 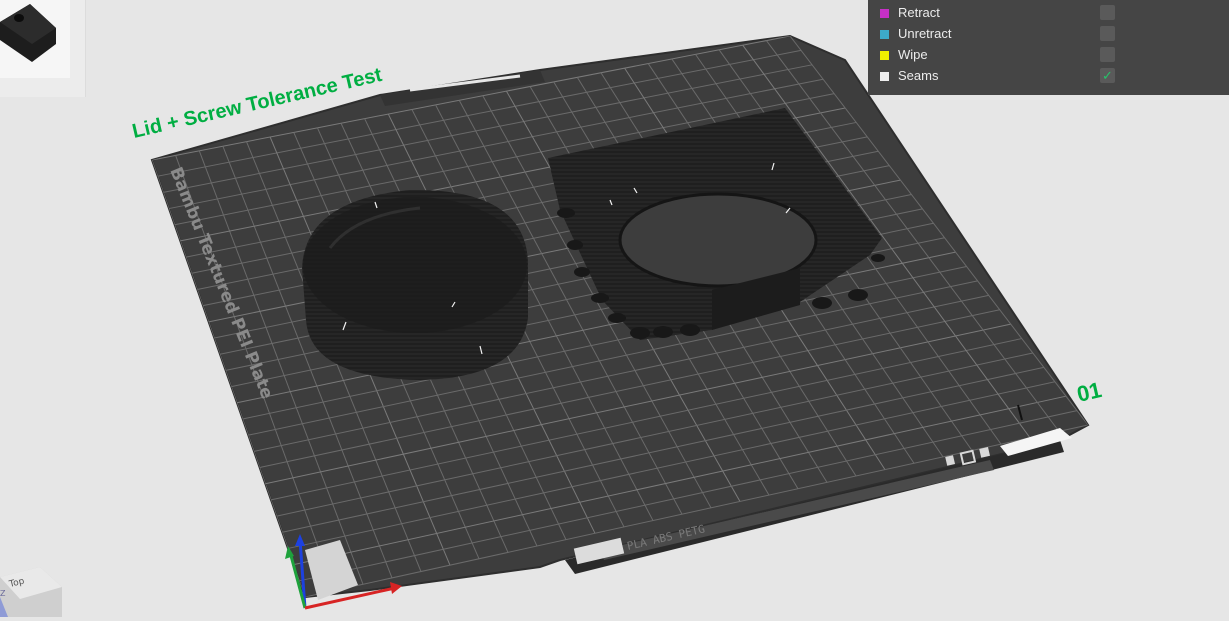 What do you see at coordinates (918, 75) in the screenshot?
I see `legend-label-seams: Seams` at bounding box center [918, 75].